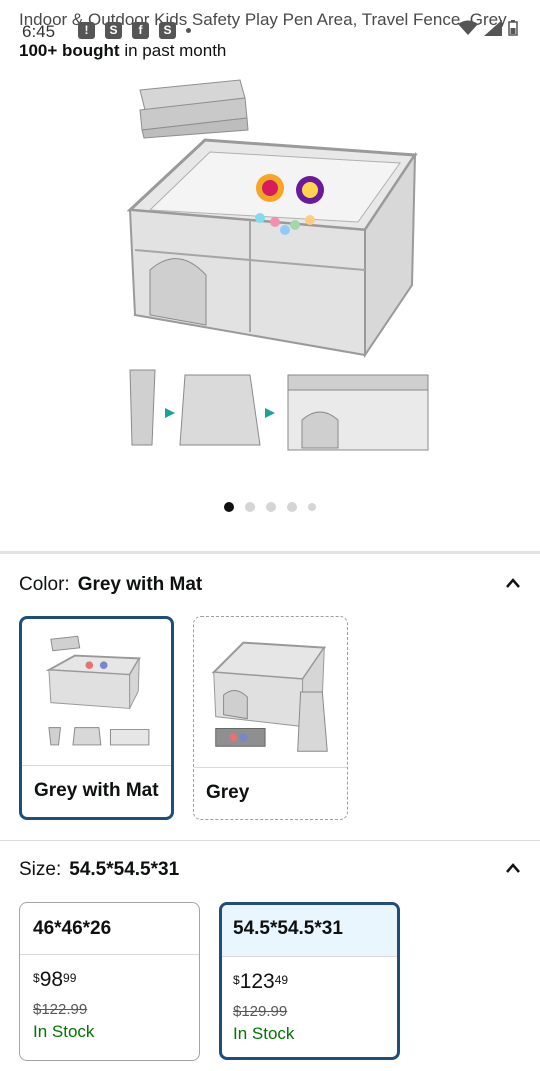 The height and width of the screenshot is (1071, 540). I want to click on price: $123 49, so click(261, 981).